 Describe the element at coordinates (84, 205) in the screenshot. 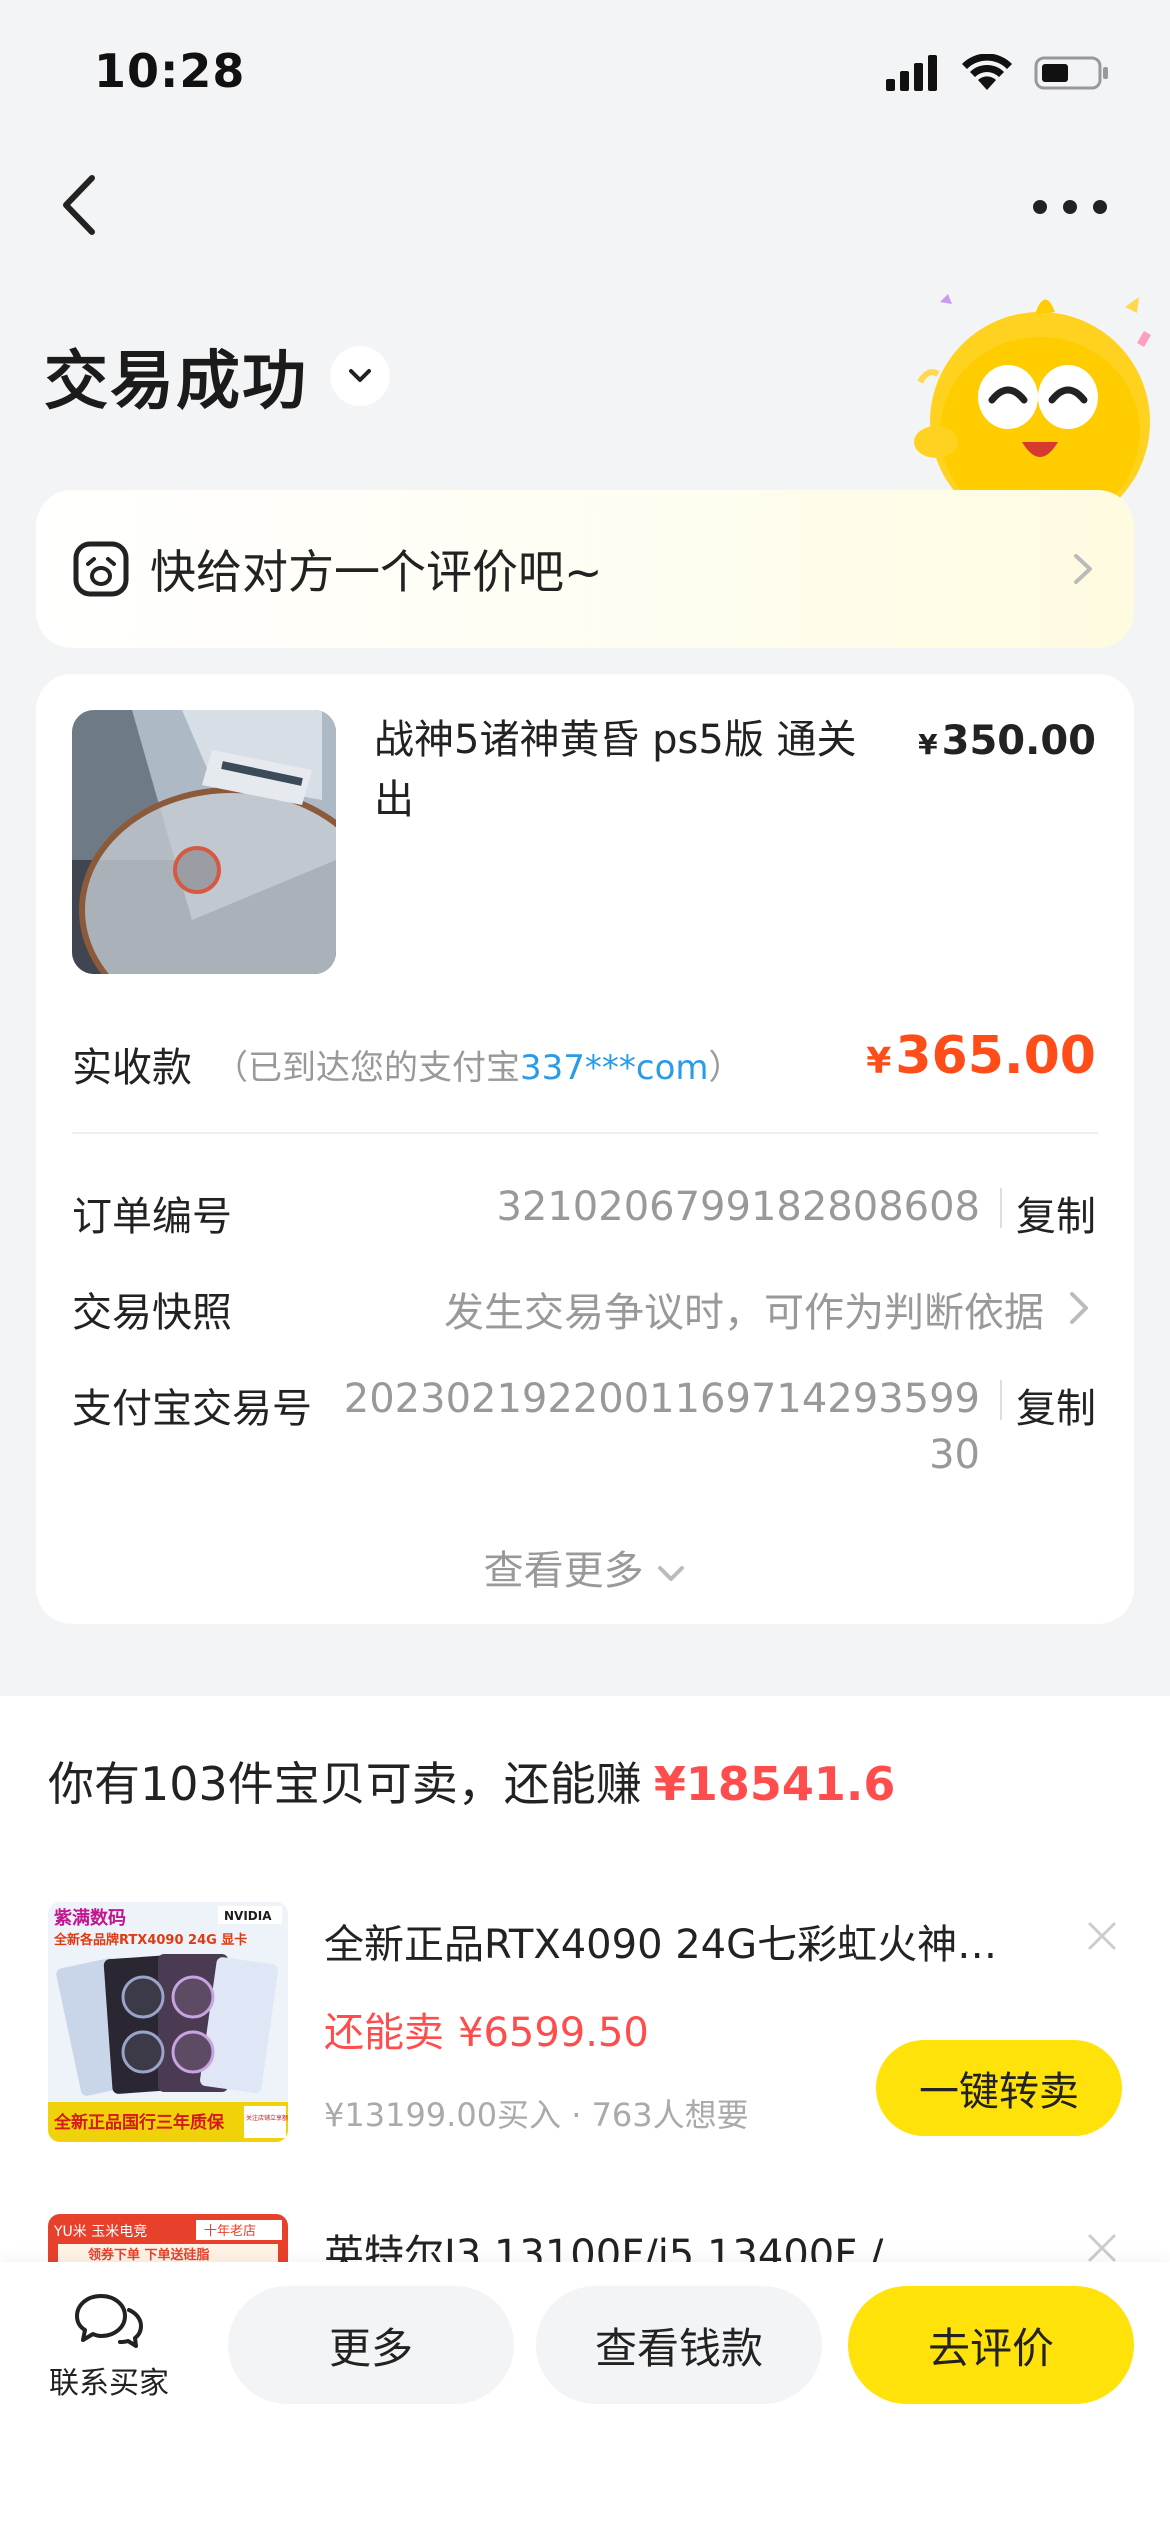

I see `back-arrow-icon` at that location.